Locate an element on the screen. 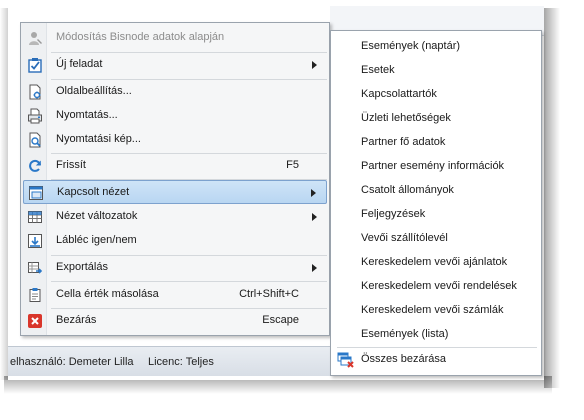 This screenshot has width=584, height=420. menu-item-label: Lábléc igen/nem is located at coordinates (96, 240).